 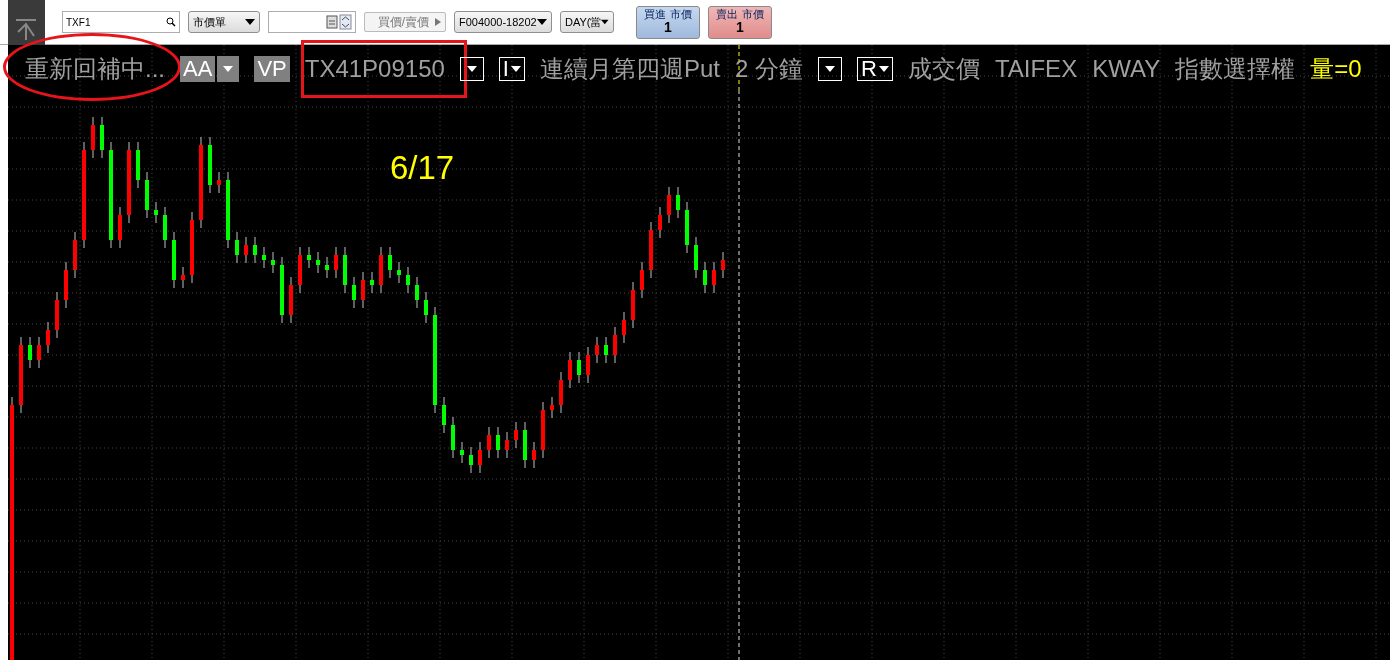 What do you see at coordinates (1235, 69) in the screenshot?
I see `header-label: 指數選擇權` at bounding box center [1235, 69].